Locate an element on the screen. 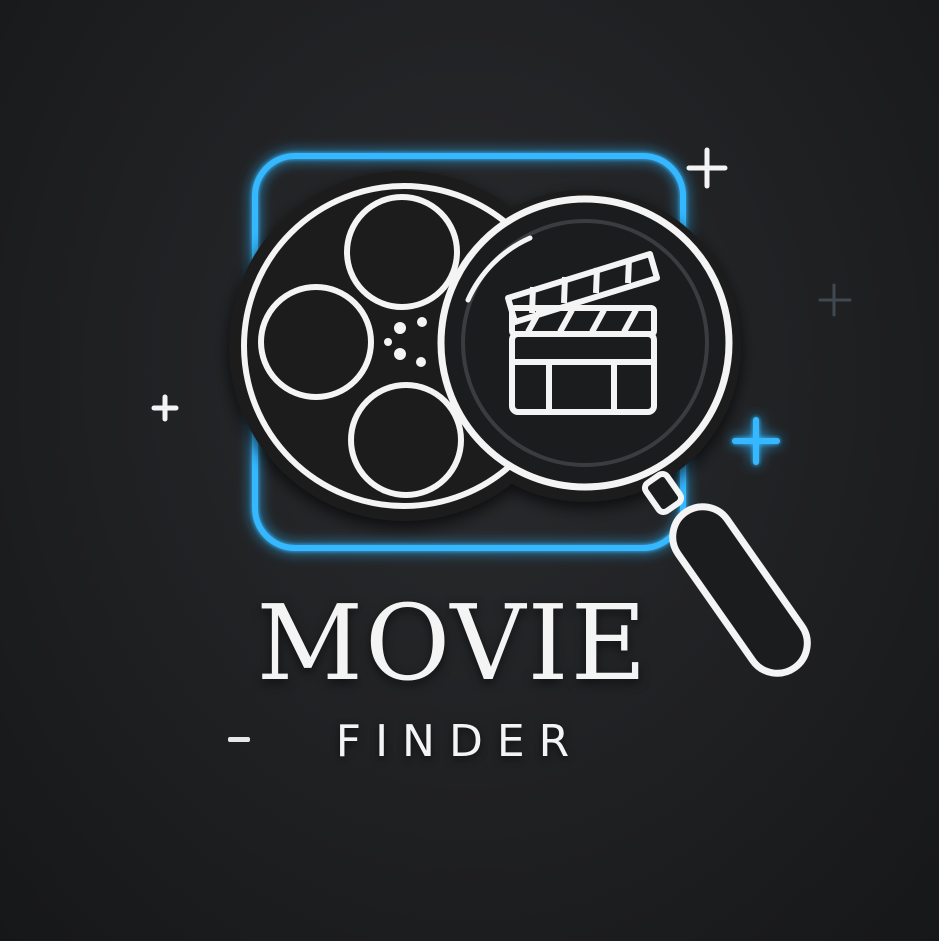  logo-title: MOVIE is located at coordinates (452, 643).